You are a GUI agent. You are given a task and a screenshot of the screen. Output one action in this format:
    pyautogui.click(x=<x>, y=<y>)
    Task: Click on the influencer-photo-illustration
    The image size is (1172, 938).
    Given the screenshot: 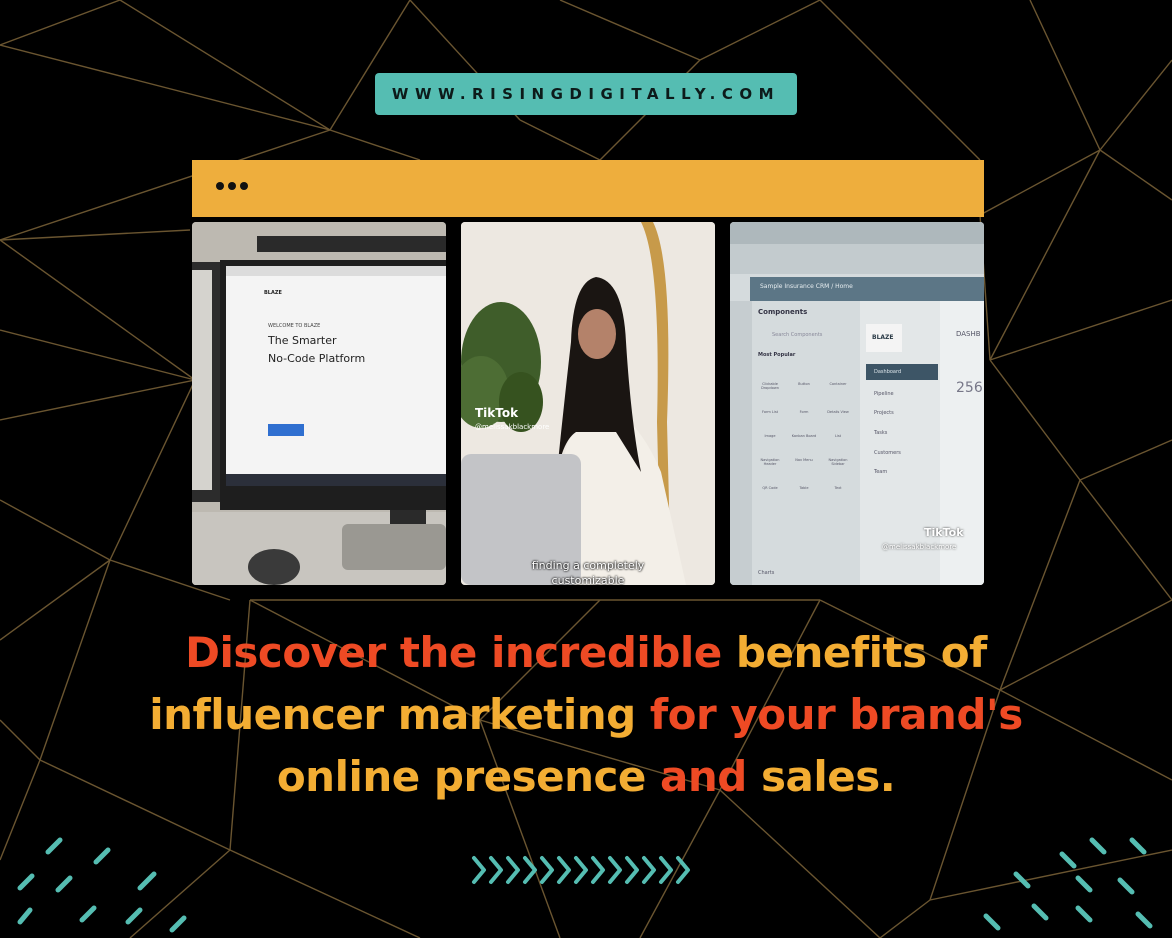 What is the action you would take?
    pyautogui.click(x=588, y=403)
    